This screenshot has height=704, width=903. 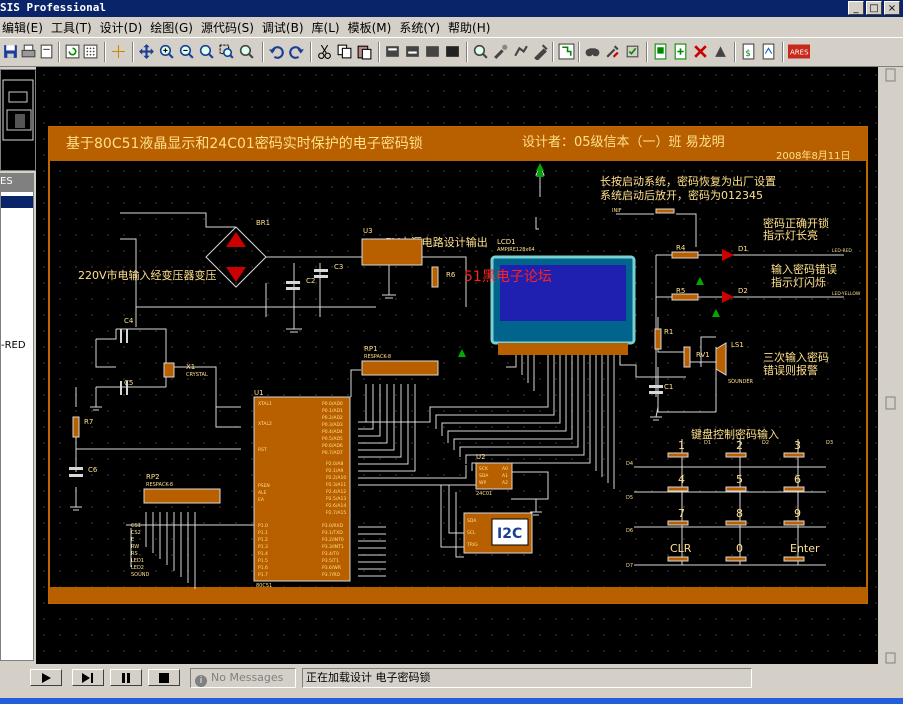 I want to click on maximize-button: □, so click(x=874, y=8).